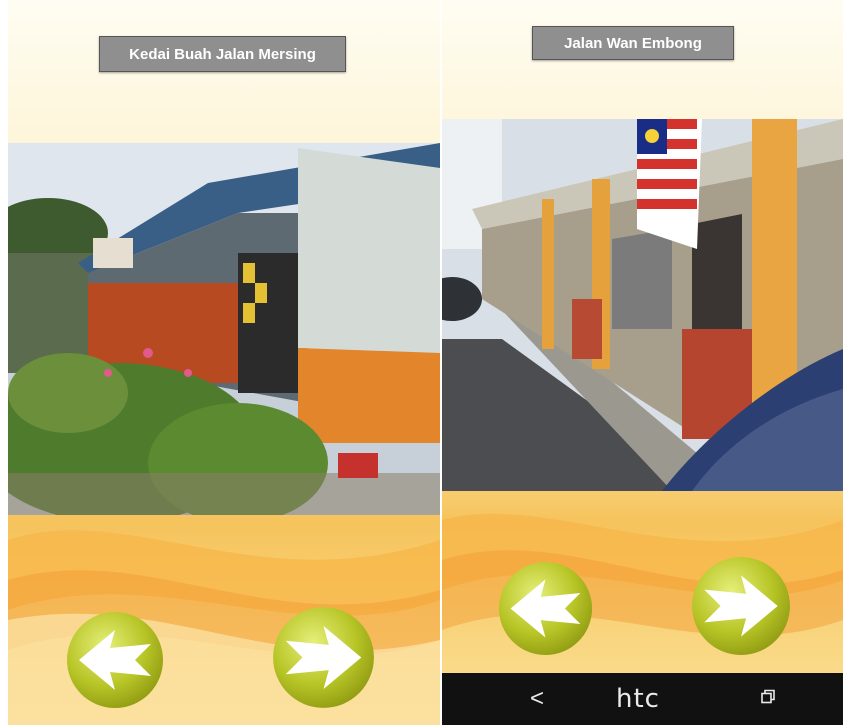  Describe the element at coordinates (638, 699) in the screenshot. I see `htc-logo: htc` at that location.